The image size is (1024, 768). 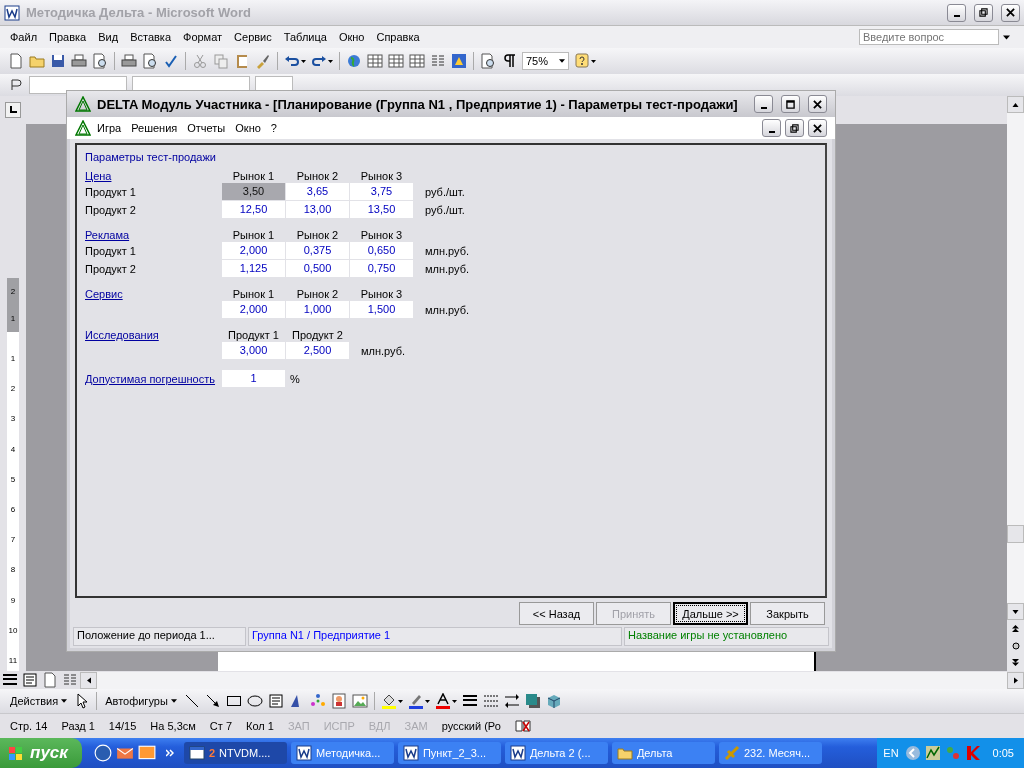 What do you see at coordinates (102, 753) in the screenshot?
I see `globe-icon` at bounding box center [102, 753].